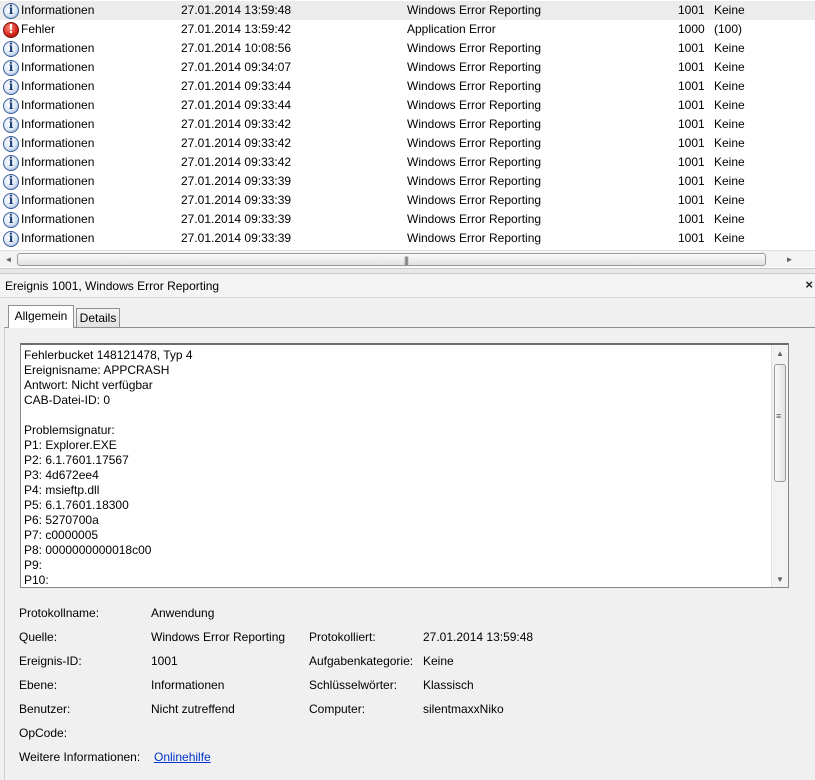  Describe the element at coordinates (448, 685) in the screenshot. I see `keywords-value: Klassisch` at that location.